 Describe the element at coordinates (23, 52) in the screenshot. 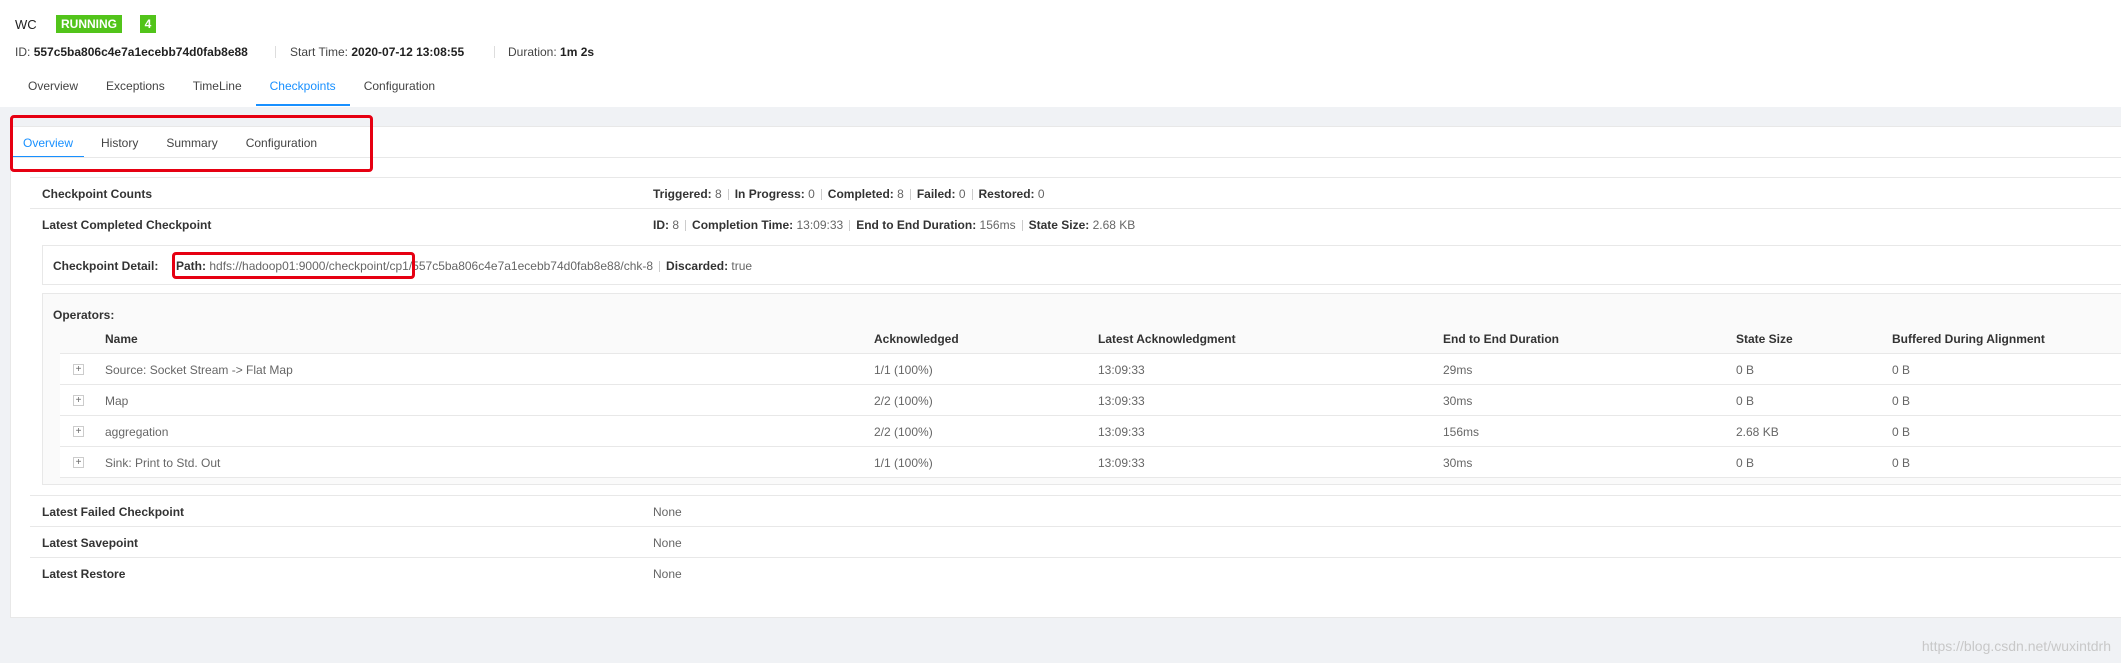

I see `job-id-label: ID:` at that location.